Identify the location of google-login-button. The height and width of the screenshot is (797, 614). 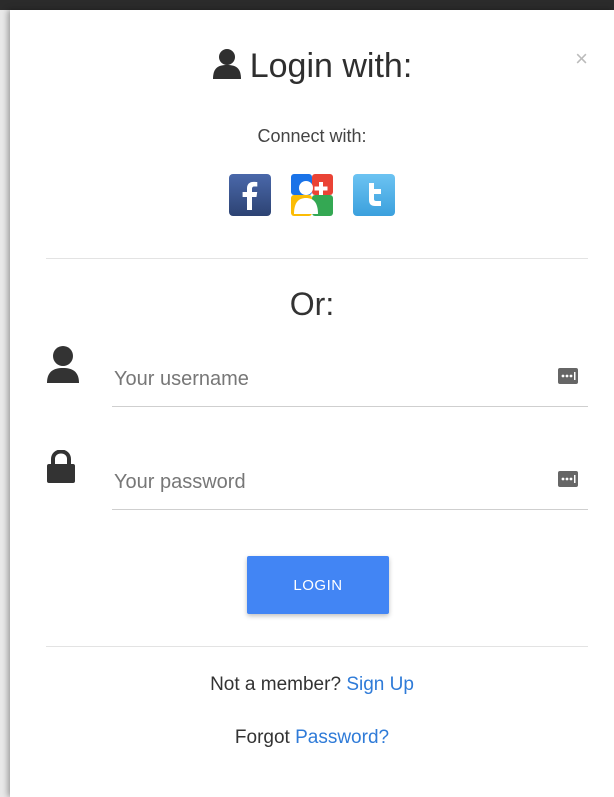
(312, 195).